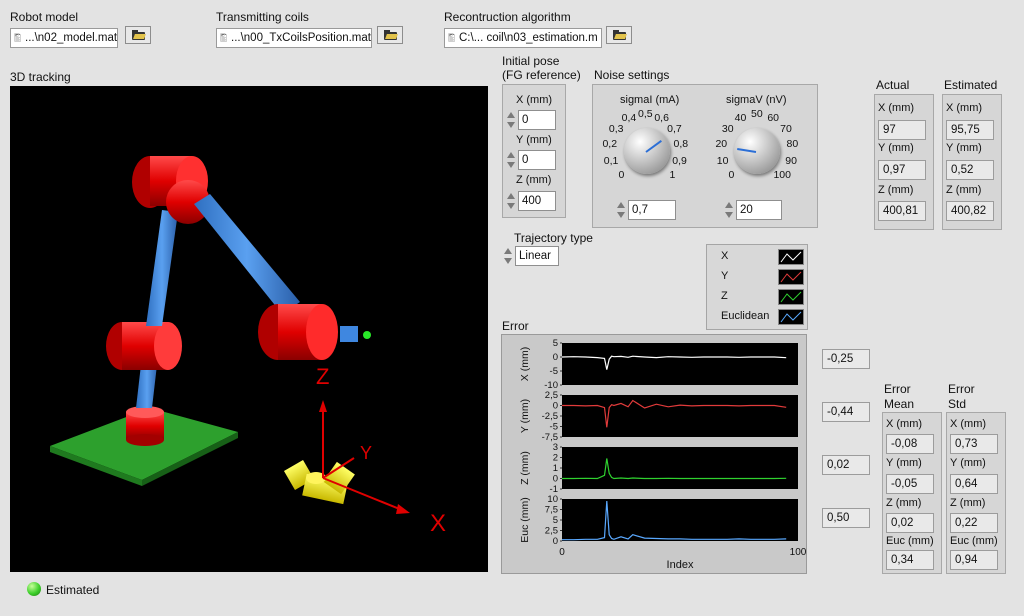  Describe the element at coordinates (896, 190) in the screenshot. I see `actual-z-label: Z (mm)` at that location.